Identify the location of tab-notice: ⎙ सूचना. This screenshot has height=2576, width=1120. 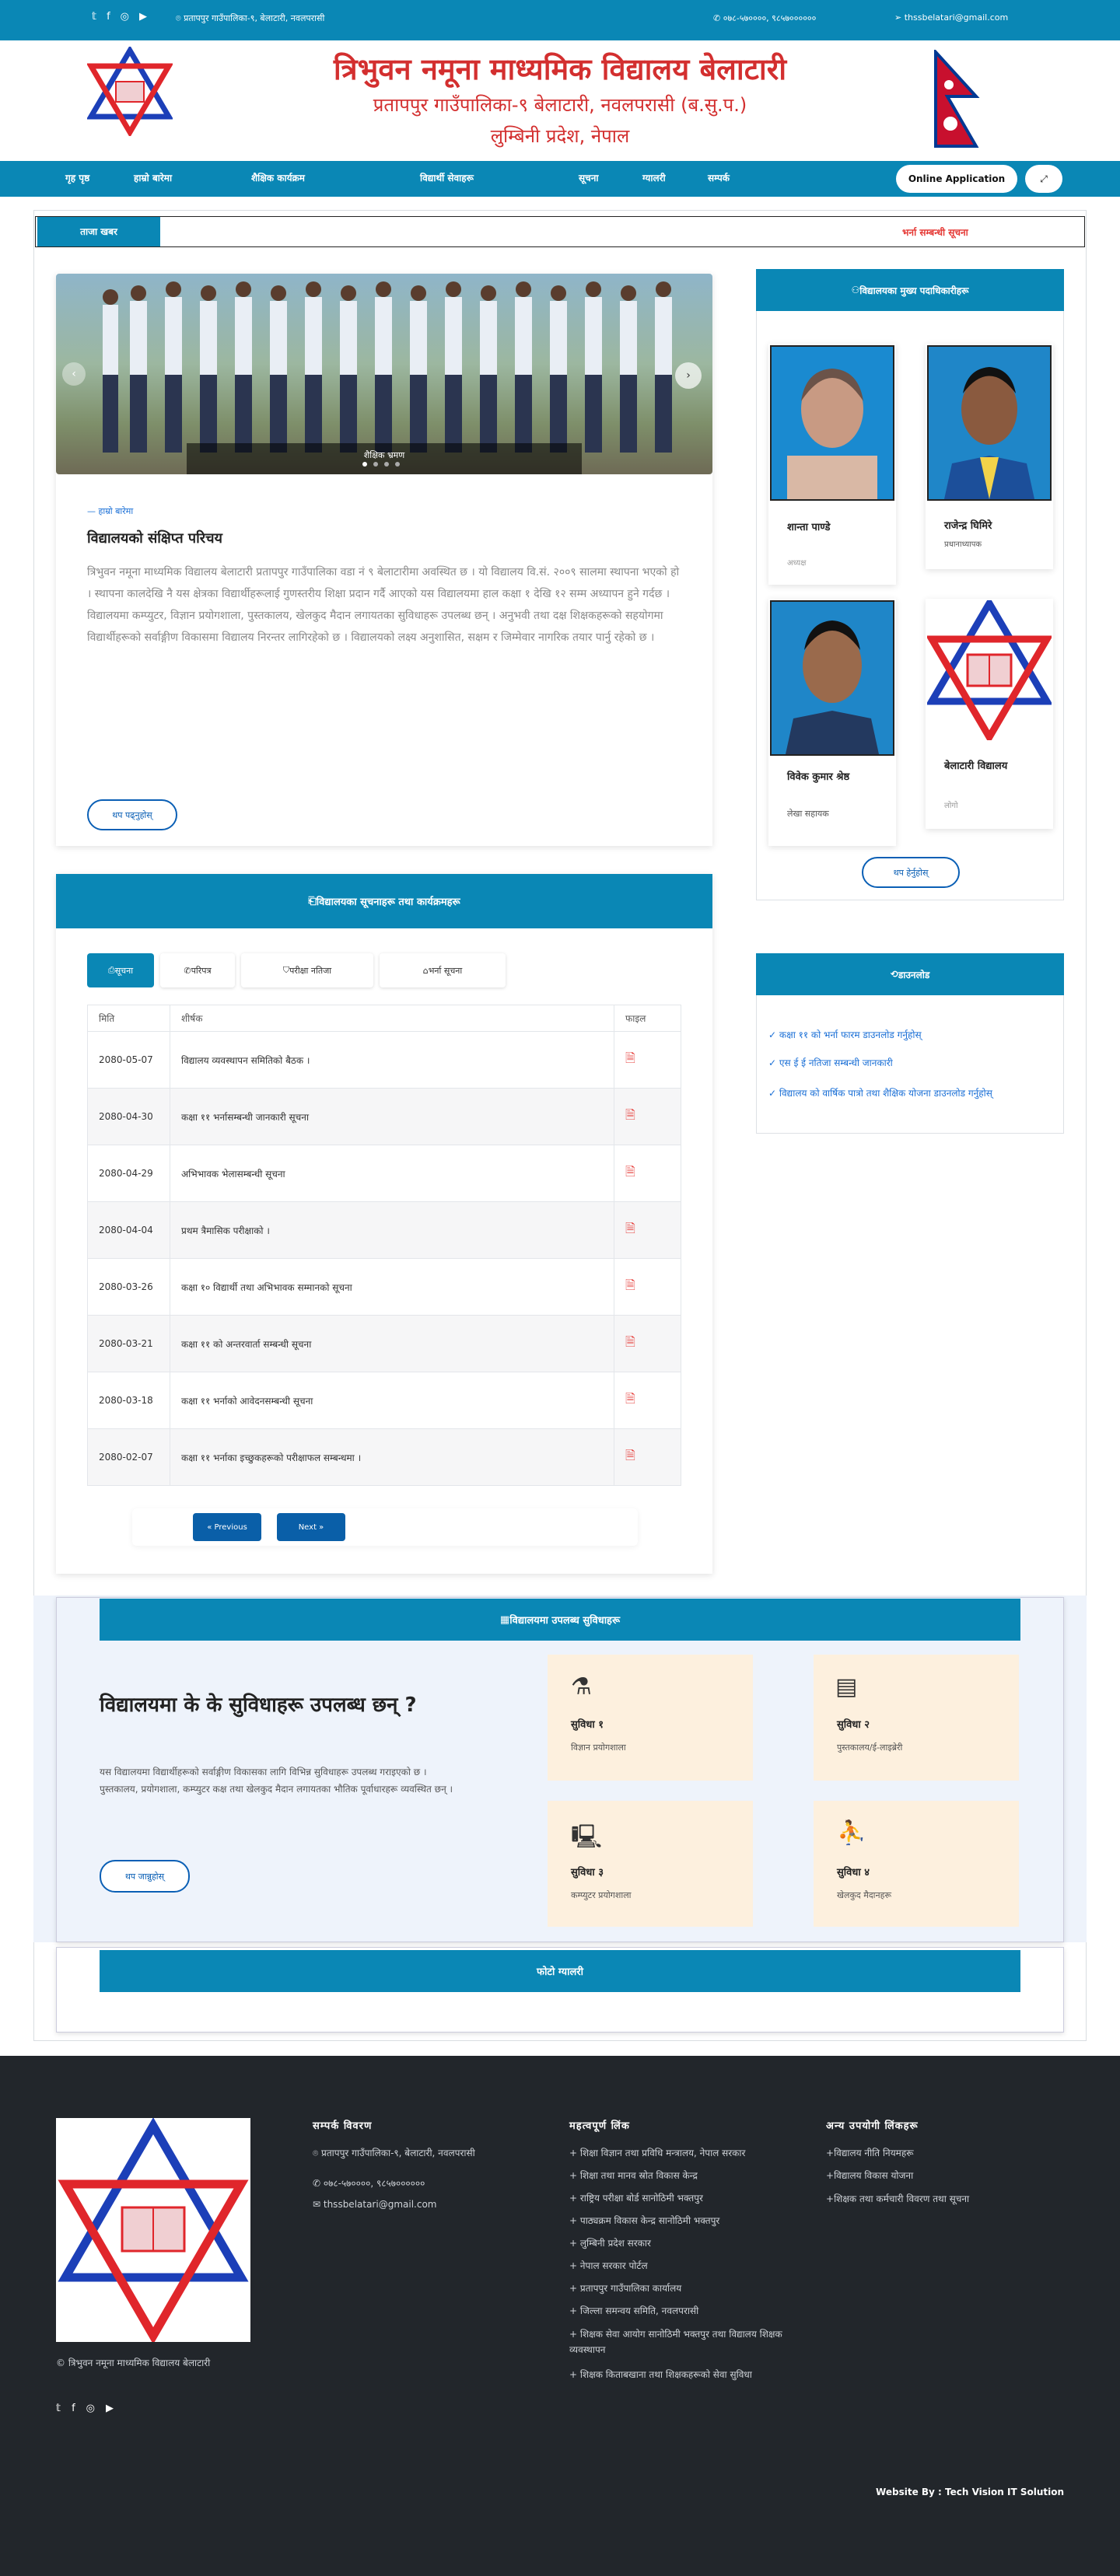
(121, 970).